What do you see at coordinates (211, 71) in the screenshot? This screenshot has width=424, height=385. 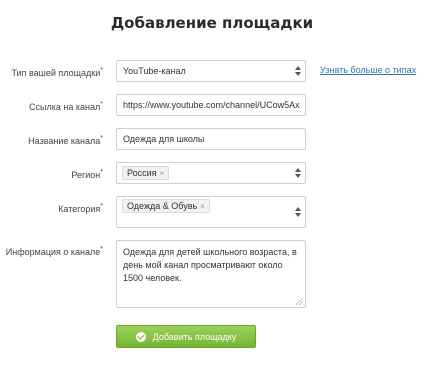 I see `platform-type-select: YouTube-канал` at bounding box center [211, 71].